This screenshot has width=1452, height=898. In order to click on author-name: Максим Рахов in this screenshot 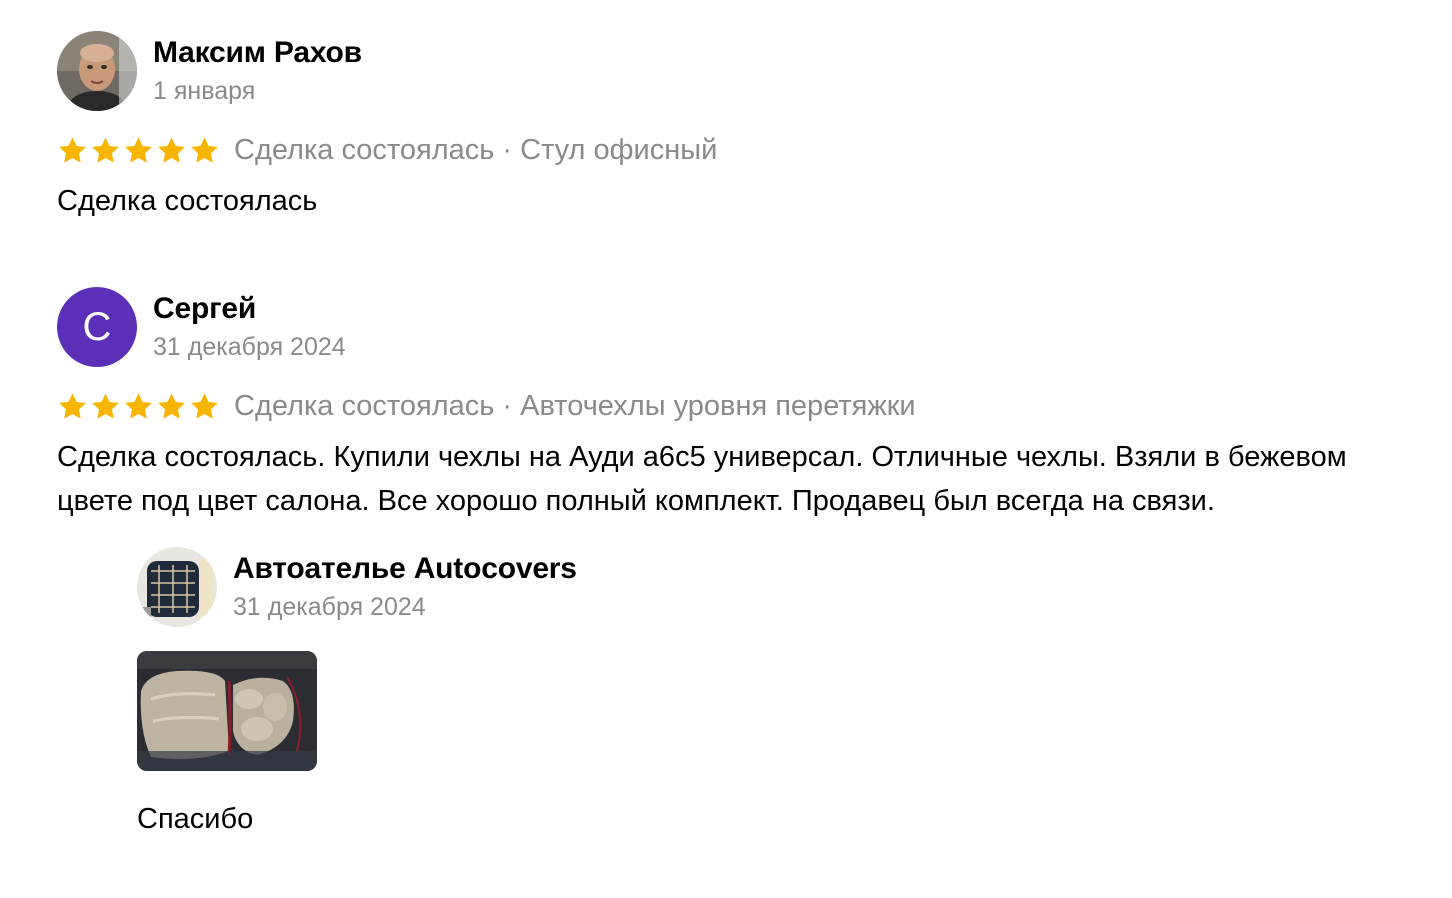, I will do `click(257, 53)`.